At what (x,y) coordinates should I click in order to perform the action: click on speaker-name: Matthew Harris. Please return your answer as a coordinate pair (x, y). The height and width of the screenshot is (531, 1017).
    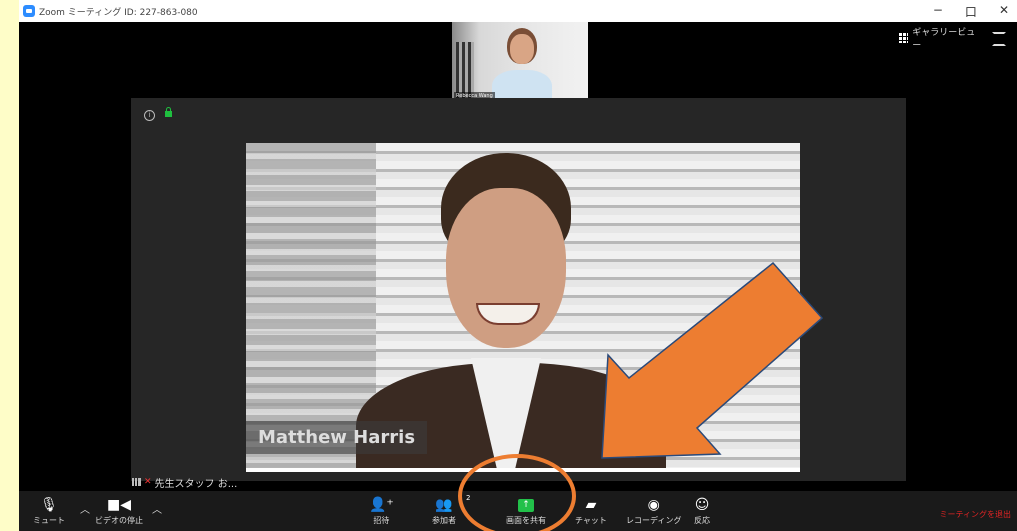
    Looking at the image, I should click on (337, 437).